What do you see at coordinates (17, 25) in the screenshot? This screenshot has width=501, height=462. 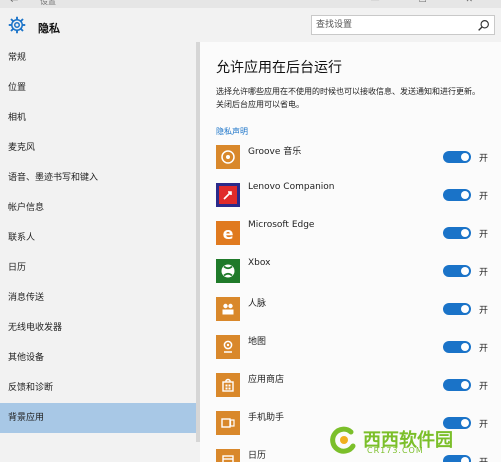 I see `gear-icon` at bounding box center [17, 25].